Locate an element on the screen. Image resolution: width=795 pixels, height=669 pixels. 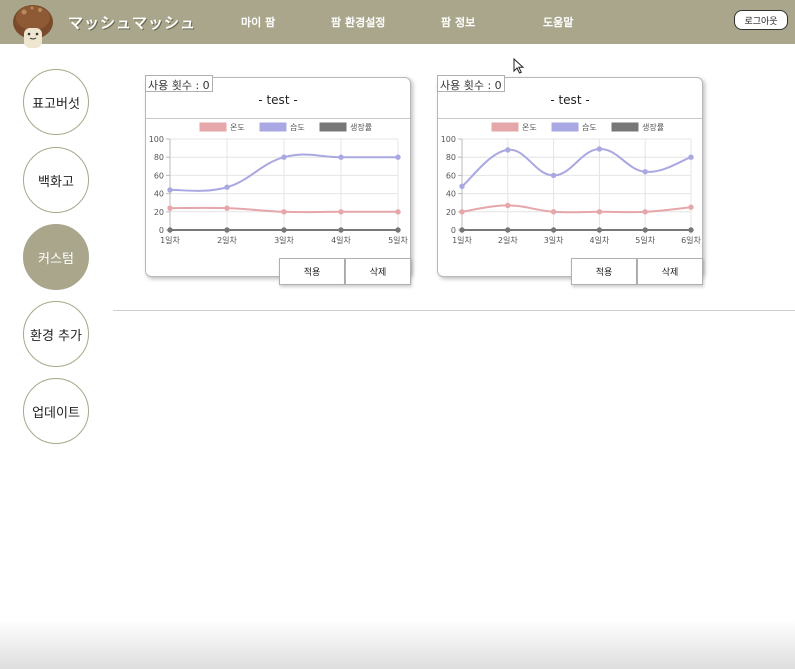
series-line is located at coordinates (576, 168).